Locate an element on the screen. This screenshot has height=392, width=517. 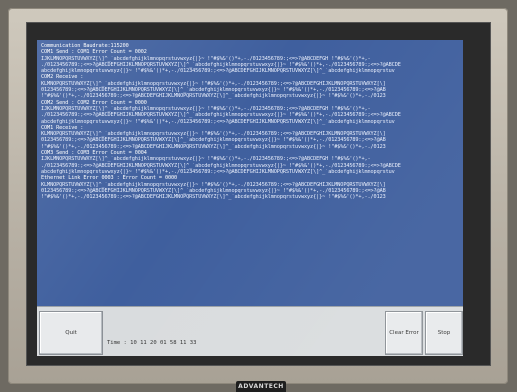
brand-logo: ADVANTECH is located at coordinates (261, 386).